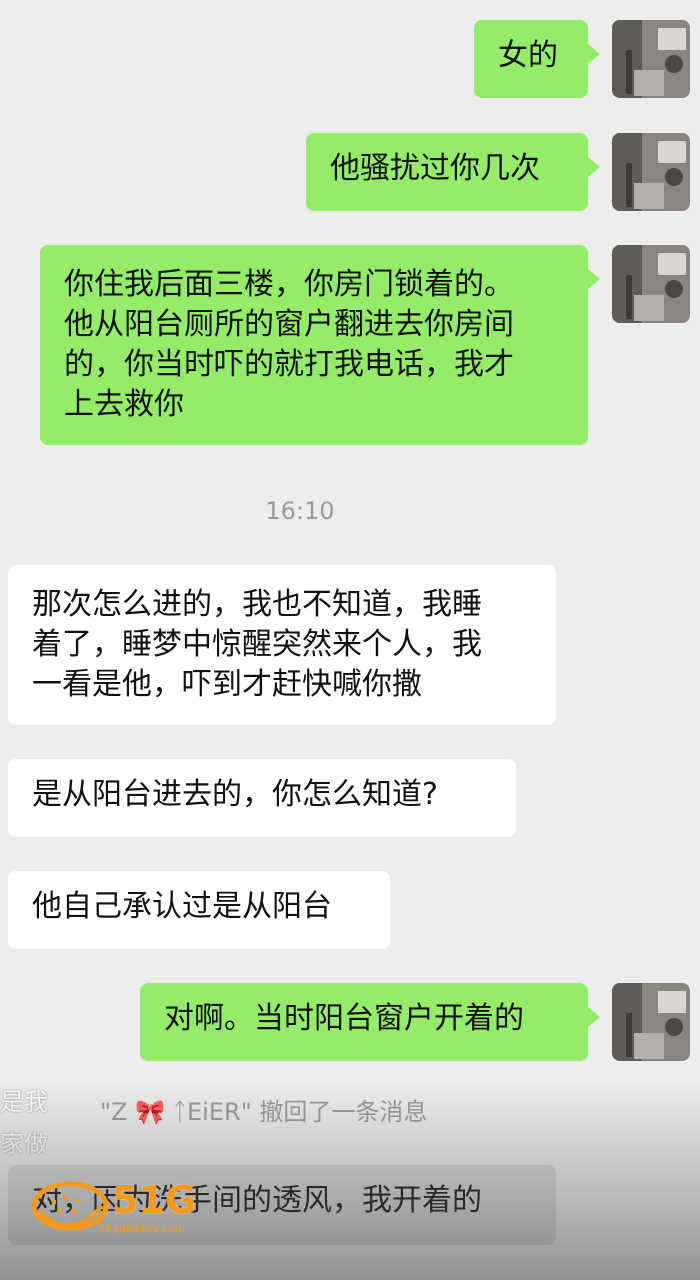  I want to click on message-text: 是从阳台进去的，你怎么知道?, so click(235, 794).